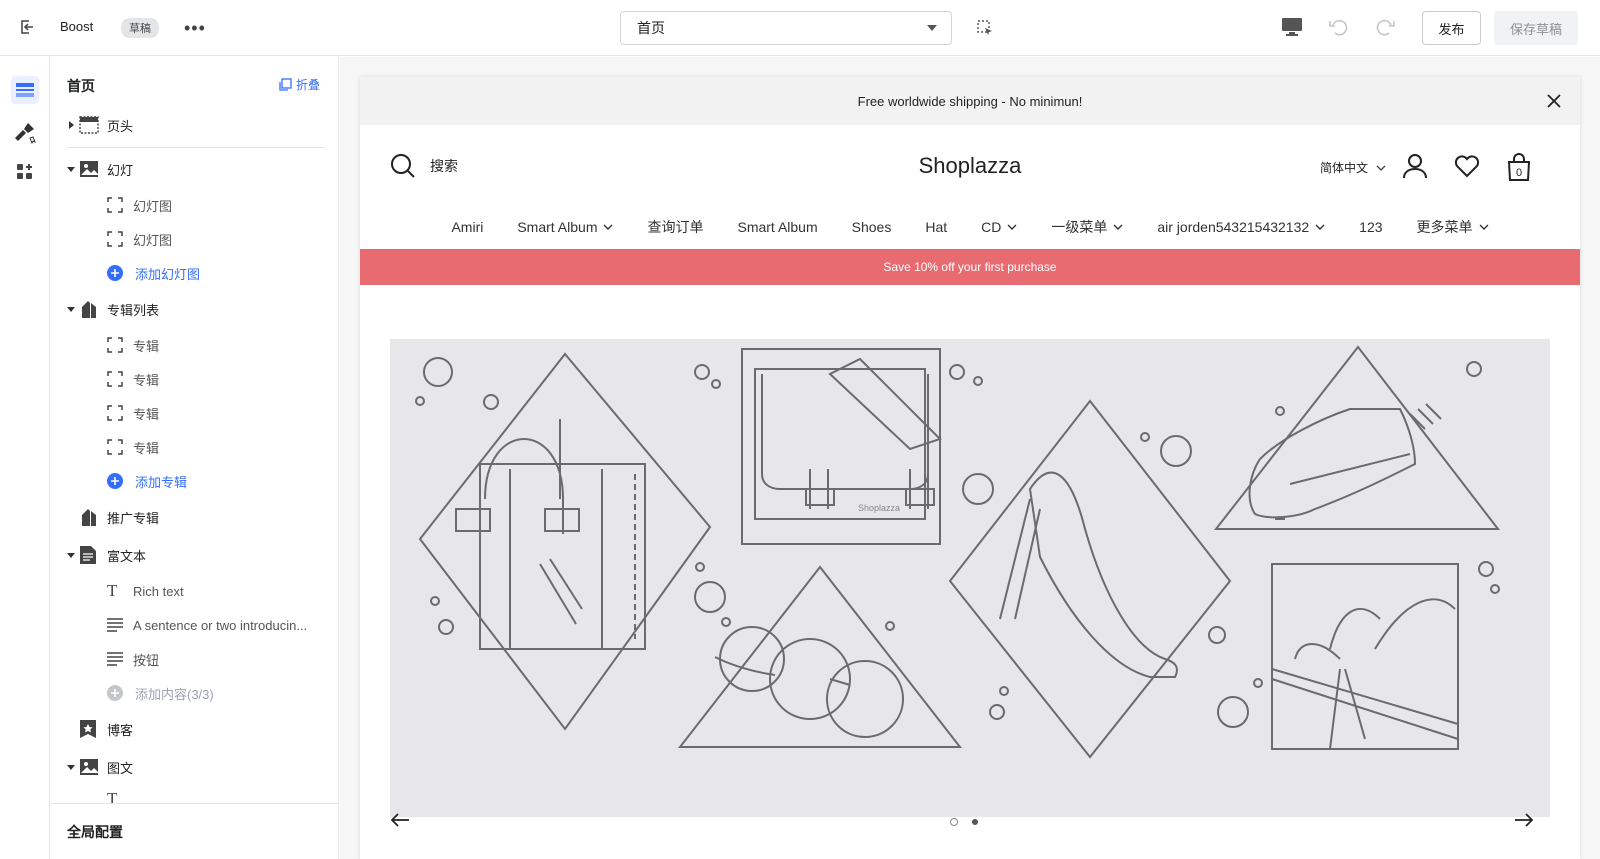 The height and width of the screenshot is (859, 1600). I want to click on sneaker-illustration, so click(1357, 437).